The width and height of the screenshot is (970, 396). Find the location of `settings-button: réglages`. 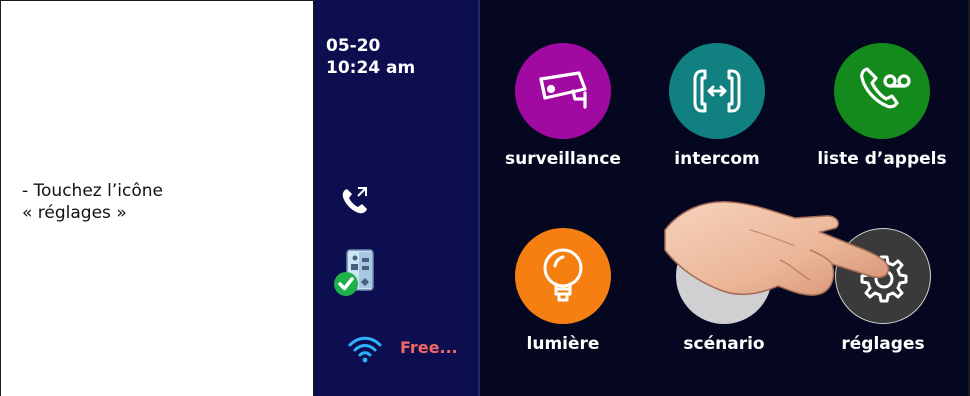

settings-button: réglages is located at coordinates (883, 303).